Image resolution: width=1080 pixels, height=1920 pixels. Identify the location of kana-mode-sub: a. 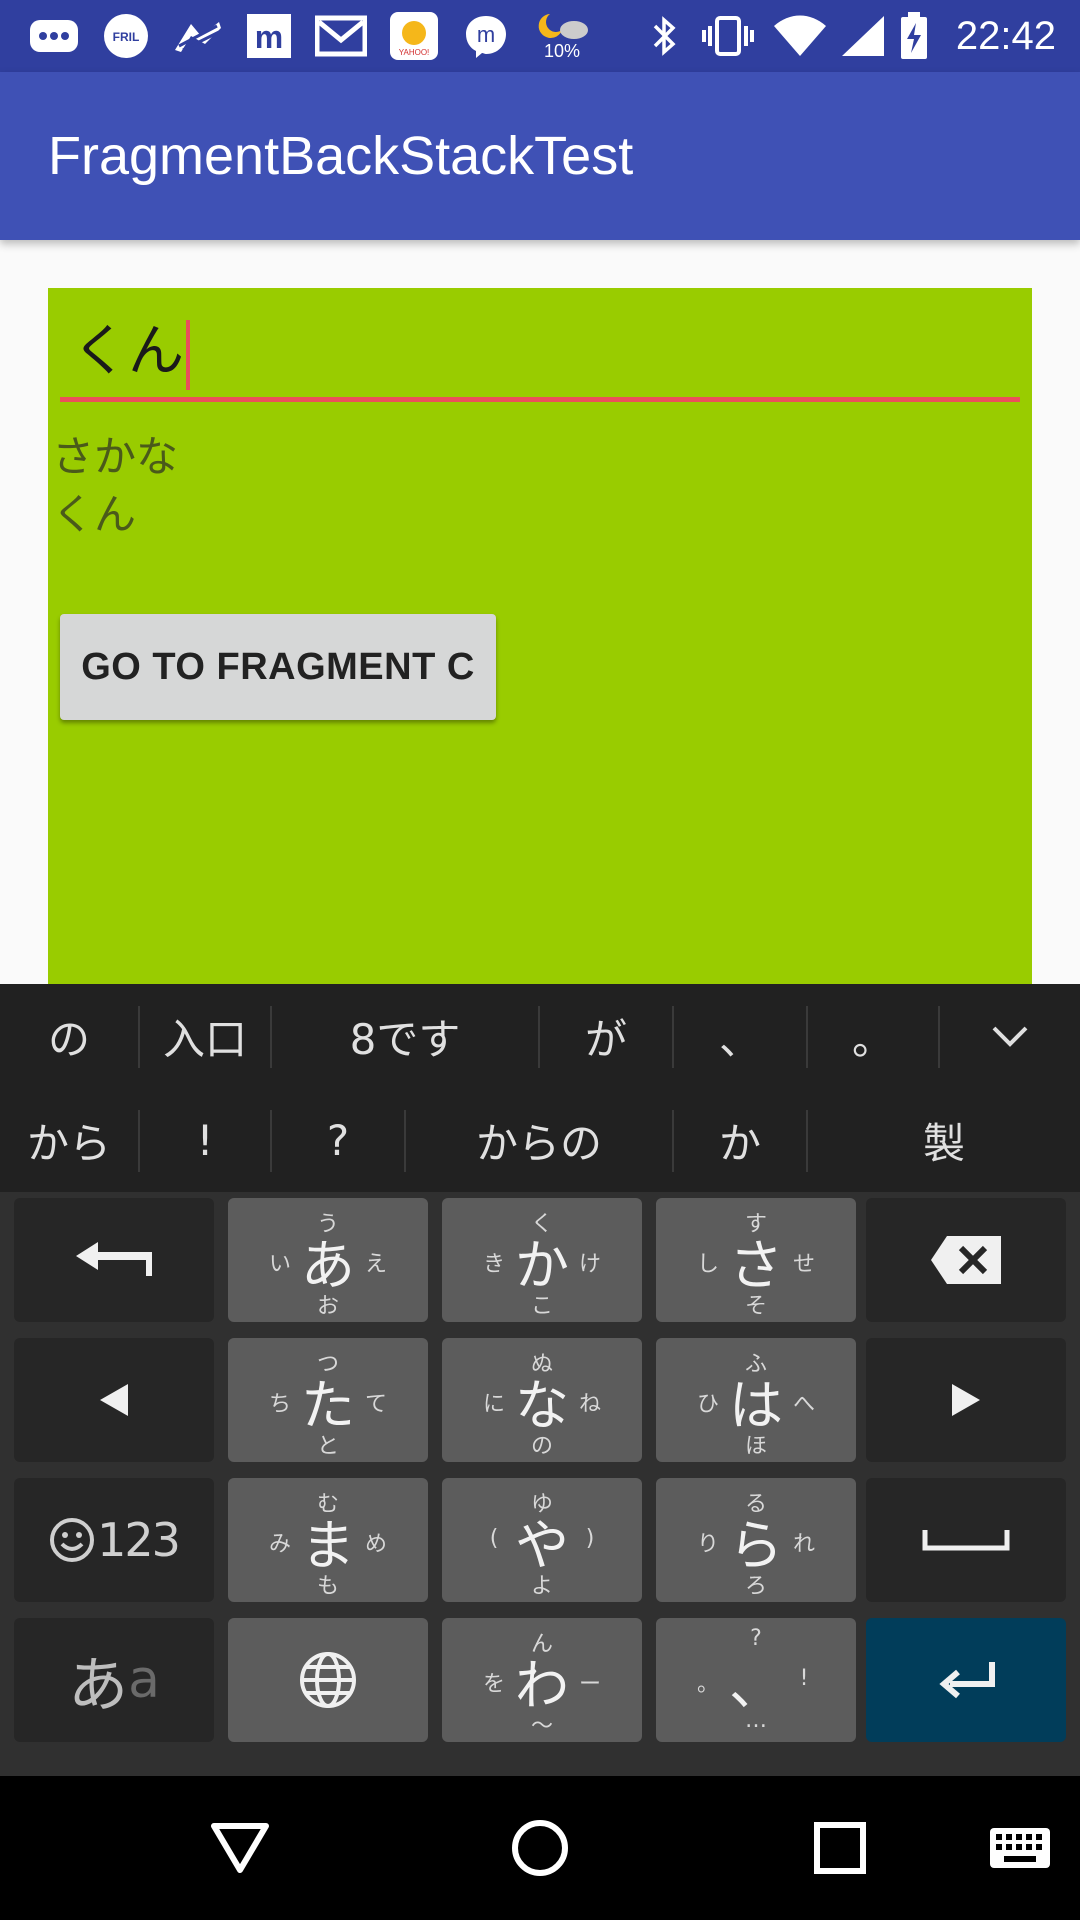
(144, 1680).